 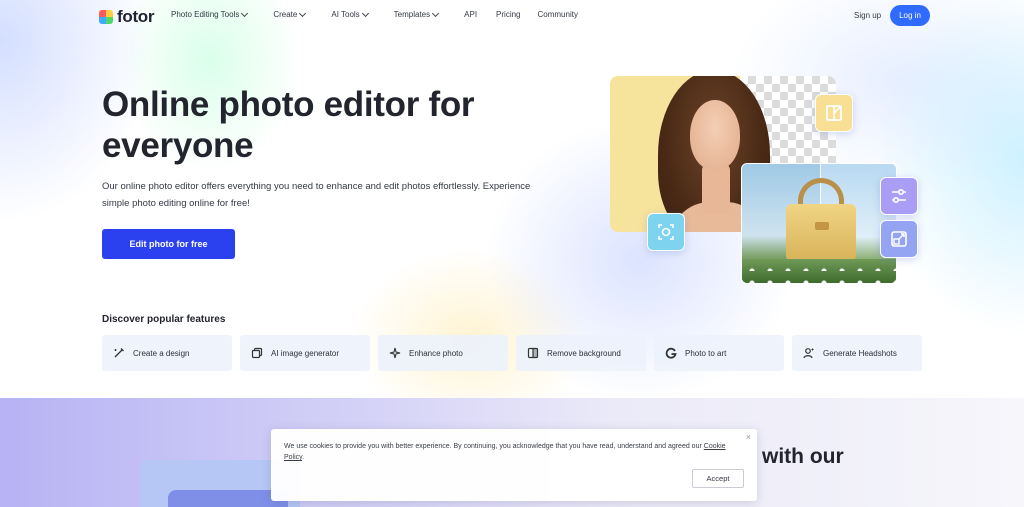 I want to click on feature-label: Photo to art, so click(x=706, y=353).